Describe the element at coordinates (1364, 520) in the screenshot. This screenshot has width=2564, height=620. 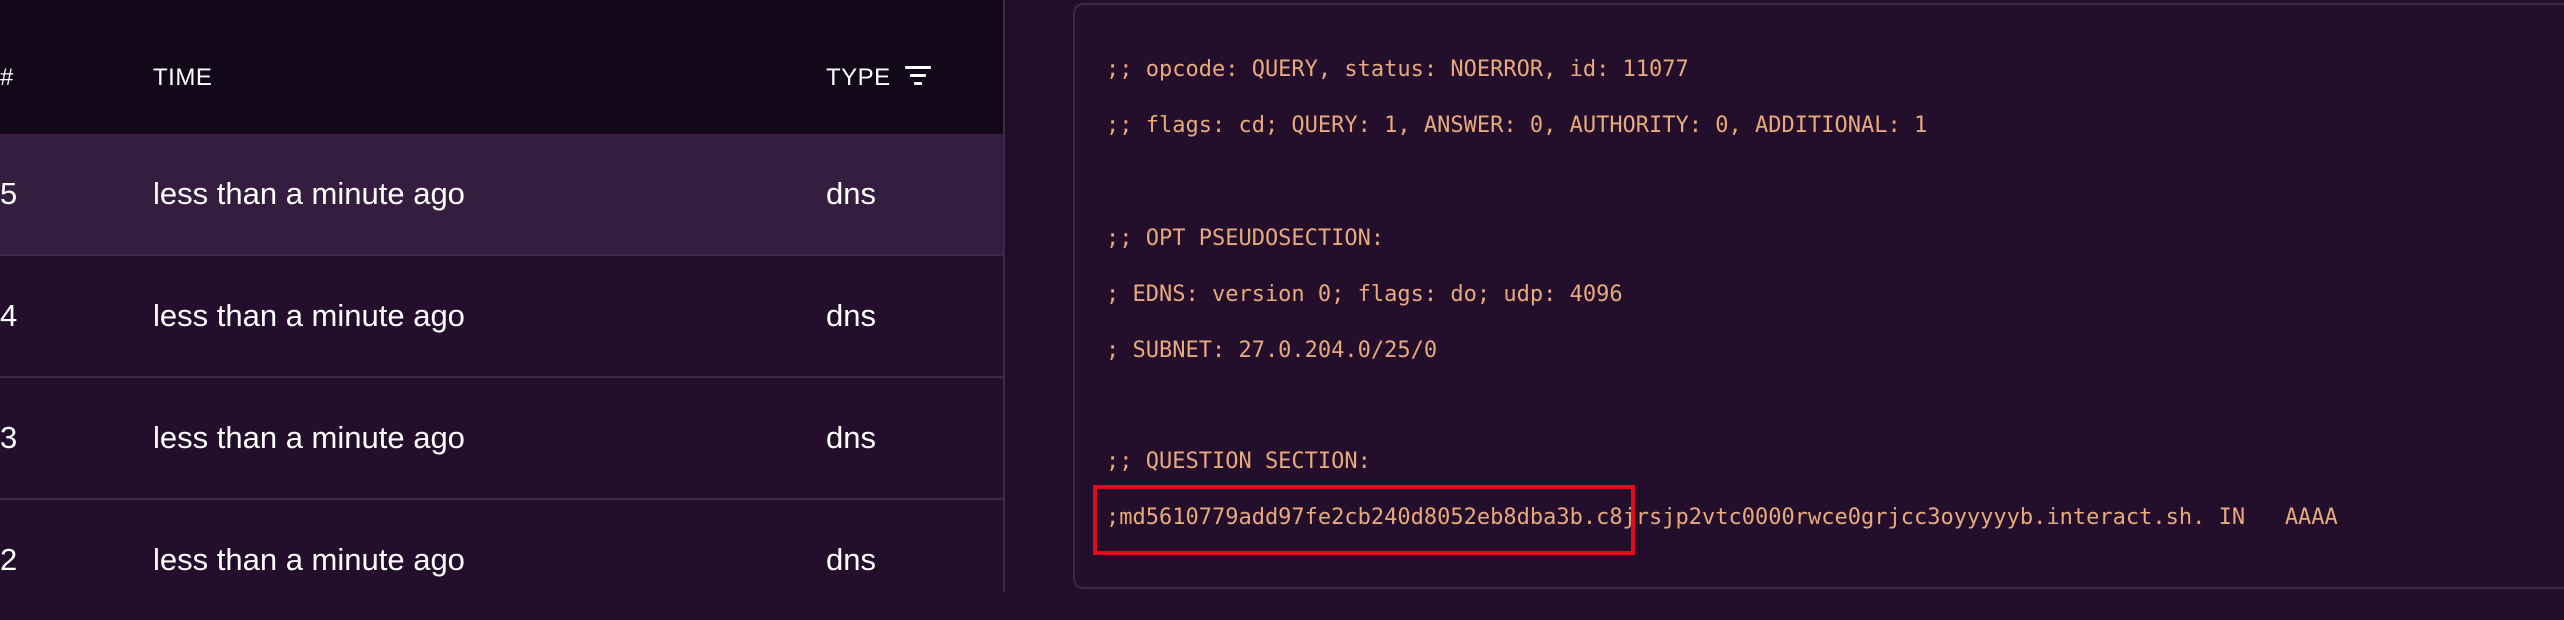
I see `highlight-box` at that location.